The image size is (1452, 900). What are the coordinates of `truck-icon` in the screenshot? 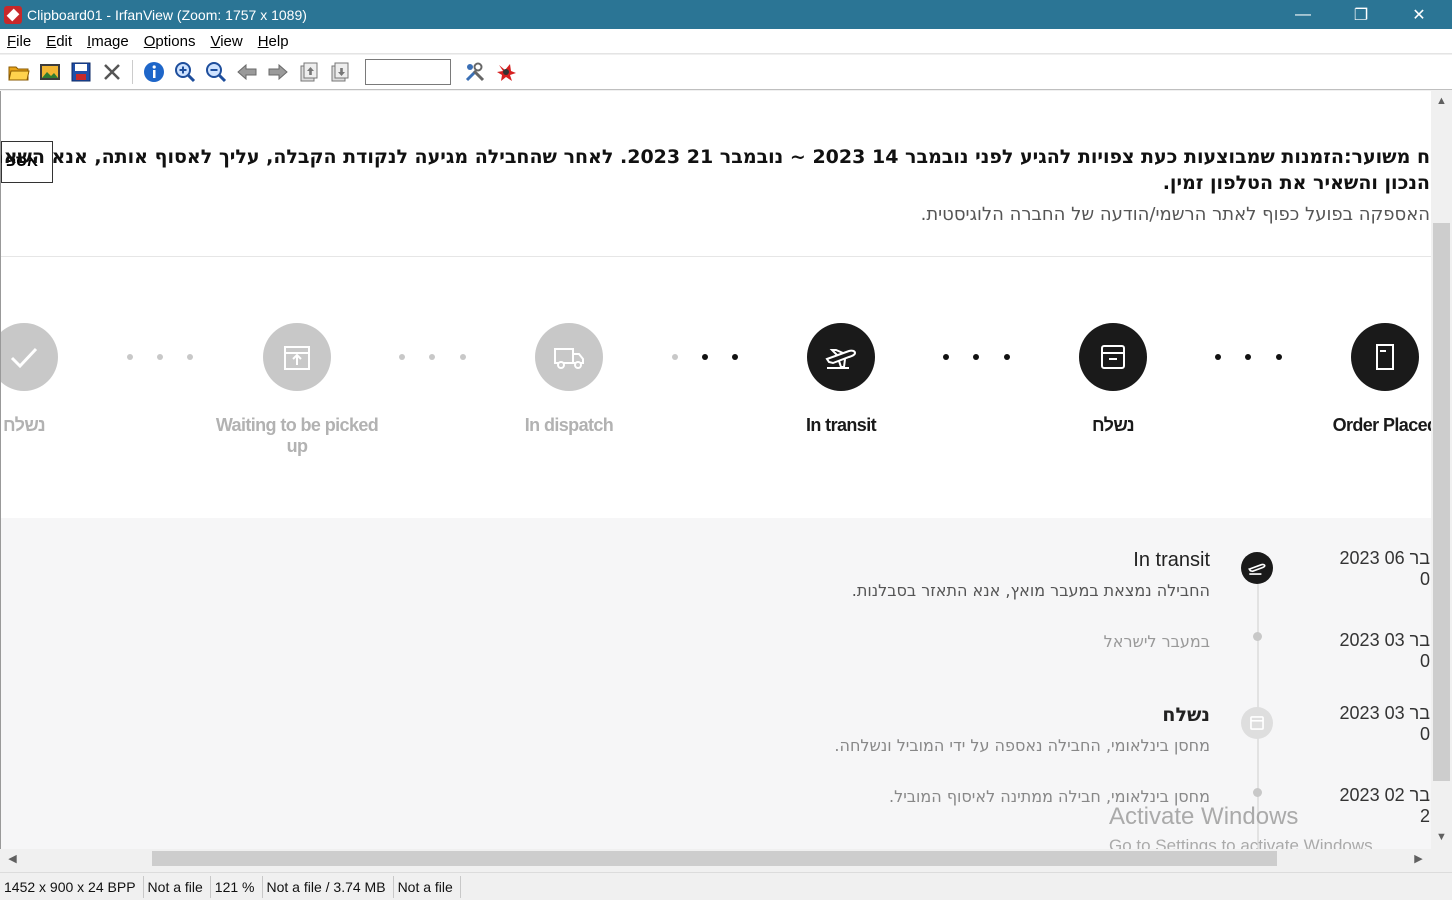 It's located at (569, 358).